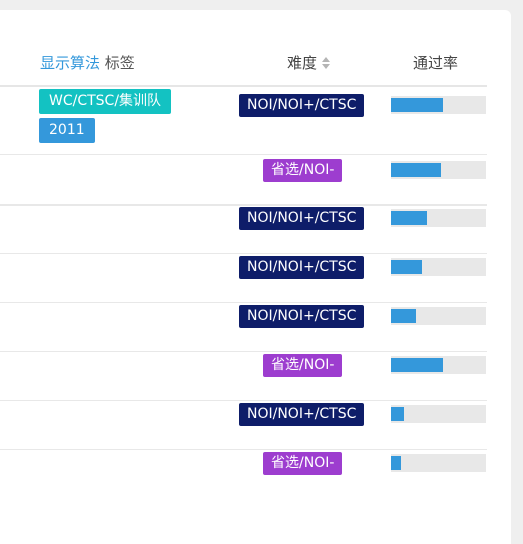 The image size is (523, 544). What do you see at coordinates (302, 63) in the screenshot?
I see `difficulty-header-label: 难度` at bounding box center [302, 63].